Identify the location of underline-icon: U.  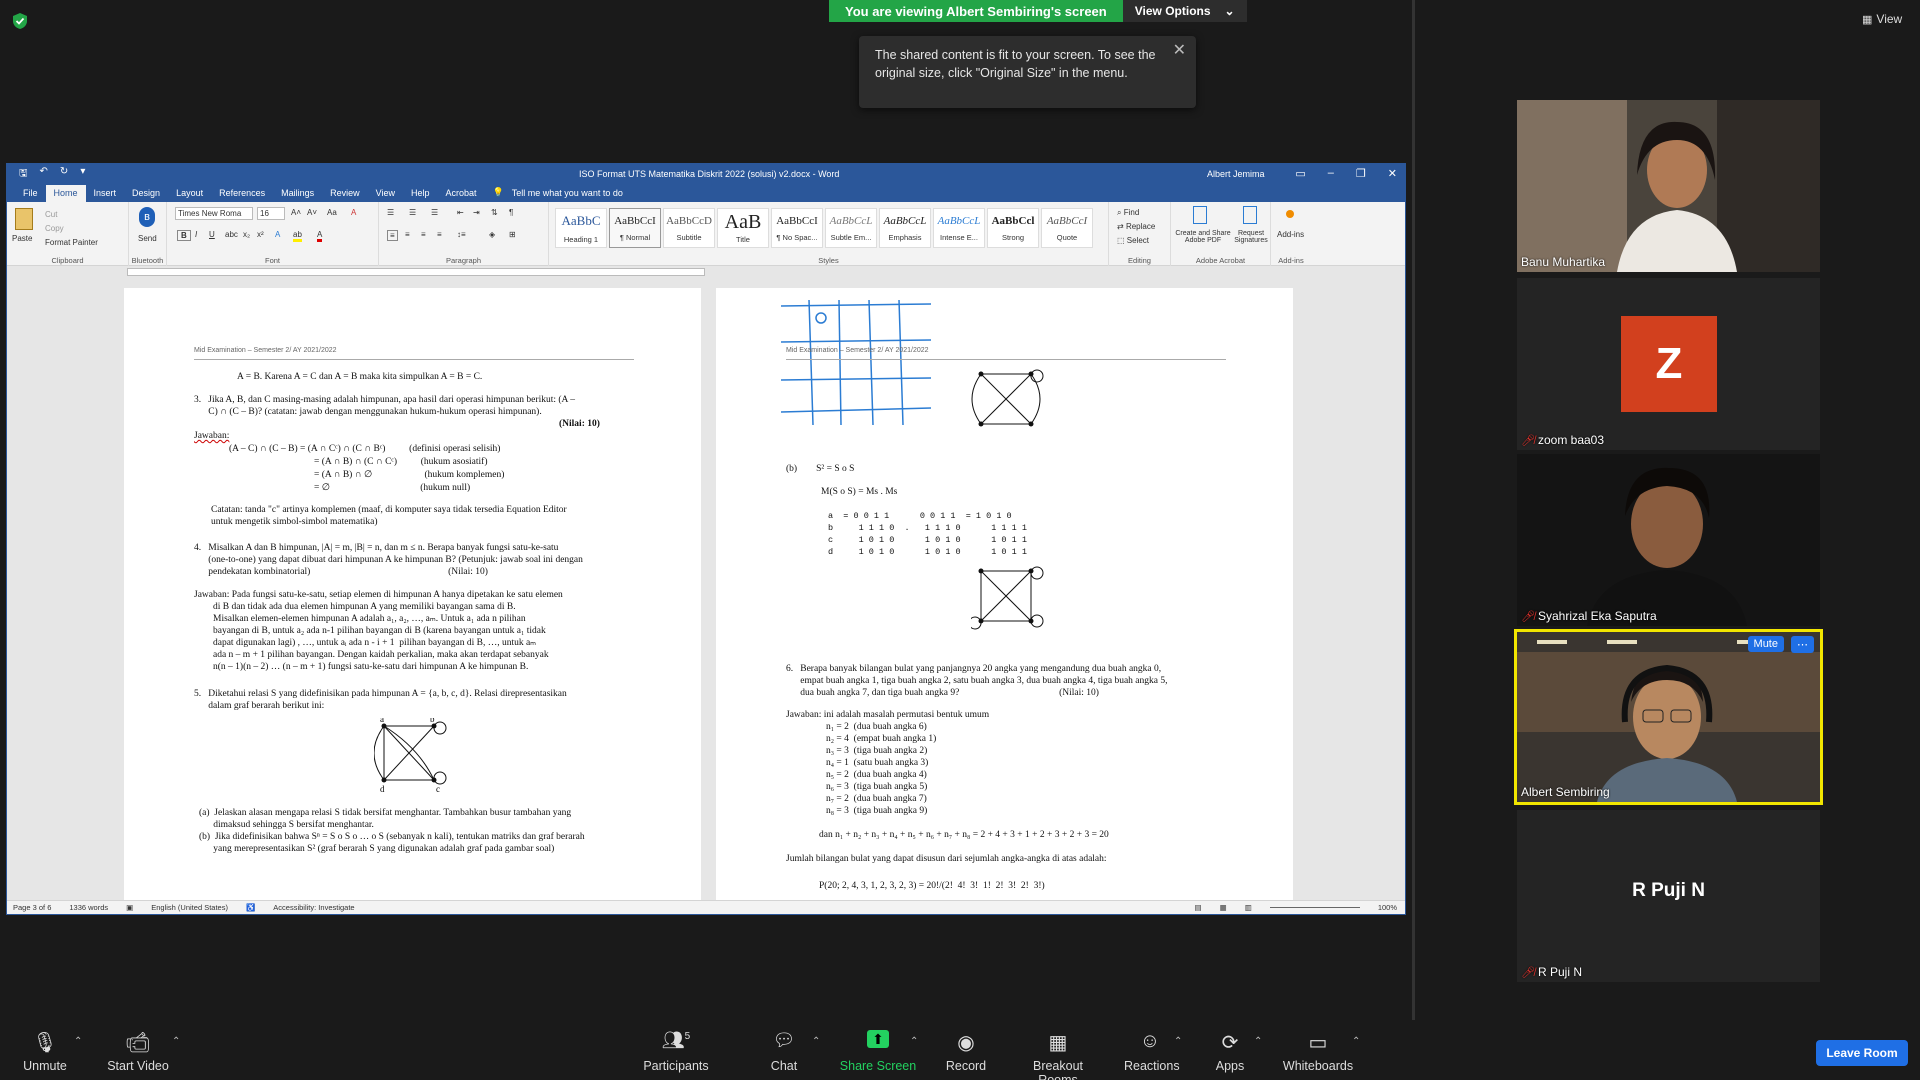
(212, 234).